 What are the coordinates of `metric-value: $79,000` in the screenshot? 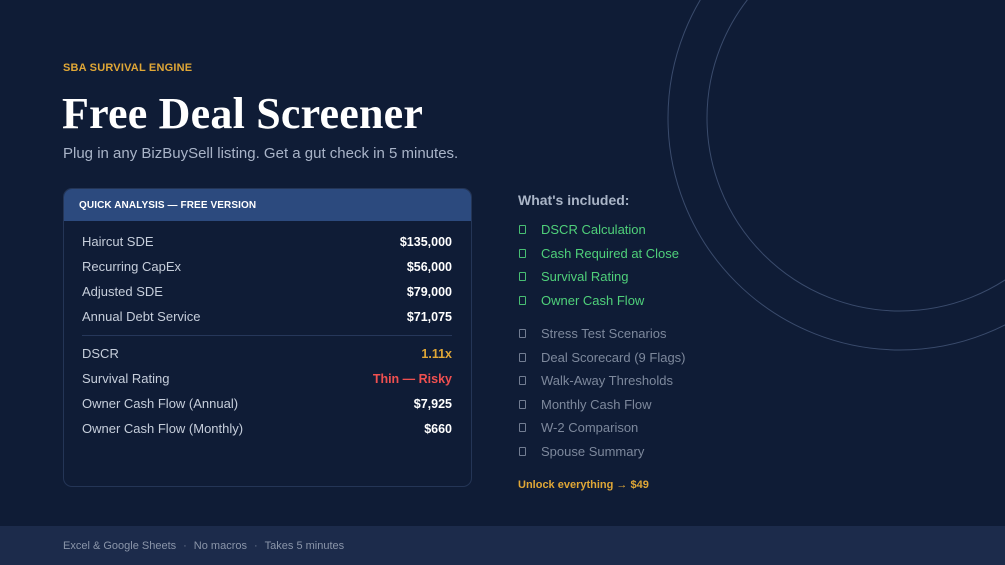 It's located at (429, 291).